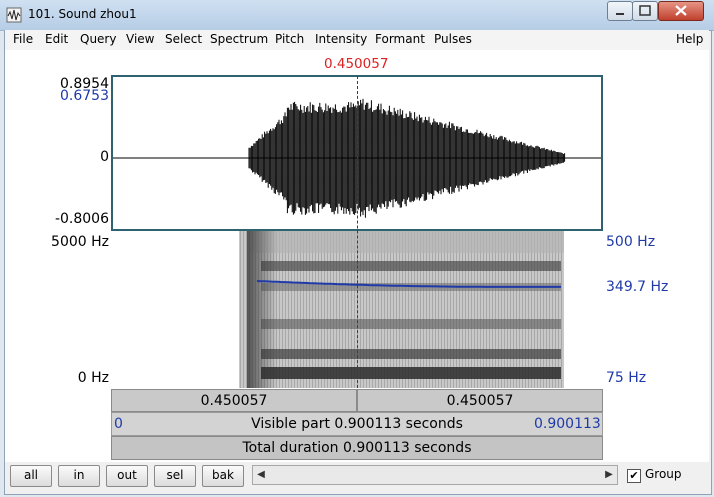  Describe the element at coordinates (663, 474) in the screenshot. I see `group-label: Group` at that location.